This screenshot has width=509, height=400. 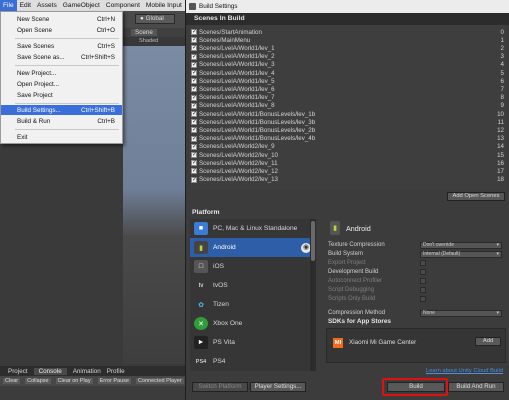 What do you see at coordinates (348, 32) in the screenshot?
I see `scene-row: ✓ Scenes/StartAnimation 0` at bounding box center [348, 32].